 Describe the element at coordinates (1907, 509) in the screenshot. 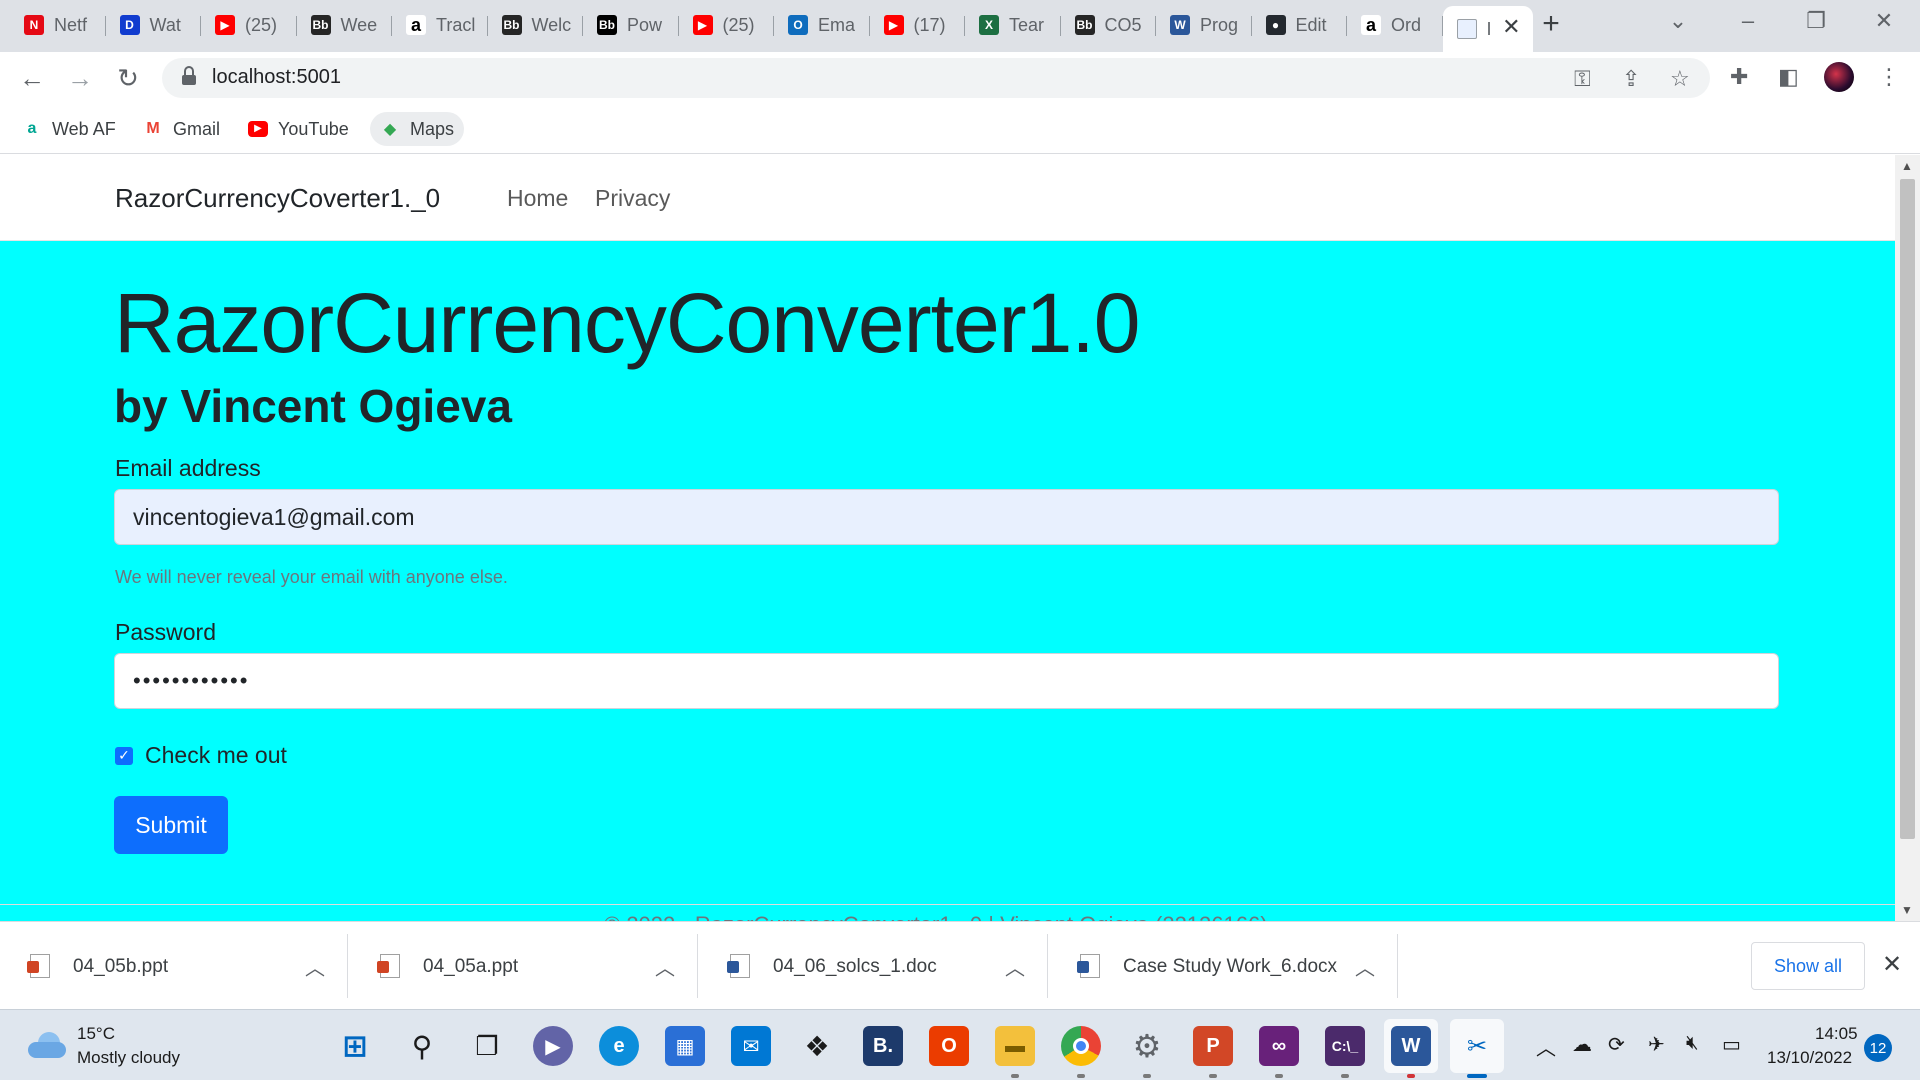

I see `scroll-thumb` at that location.